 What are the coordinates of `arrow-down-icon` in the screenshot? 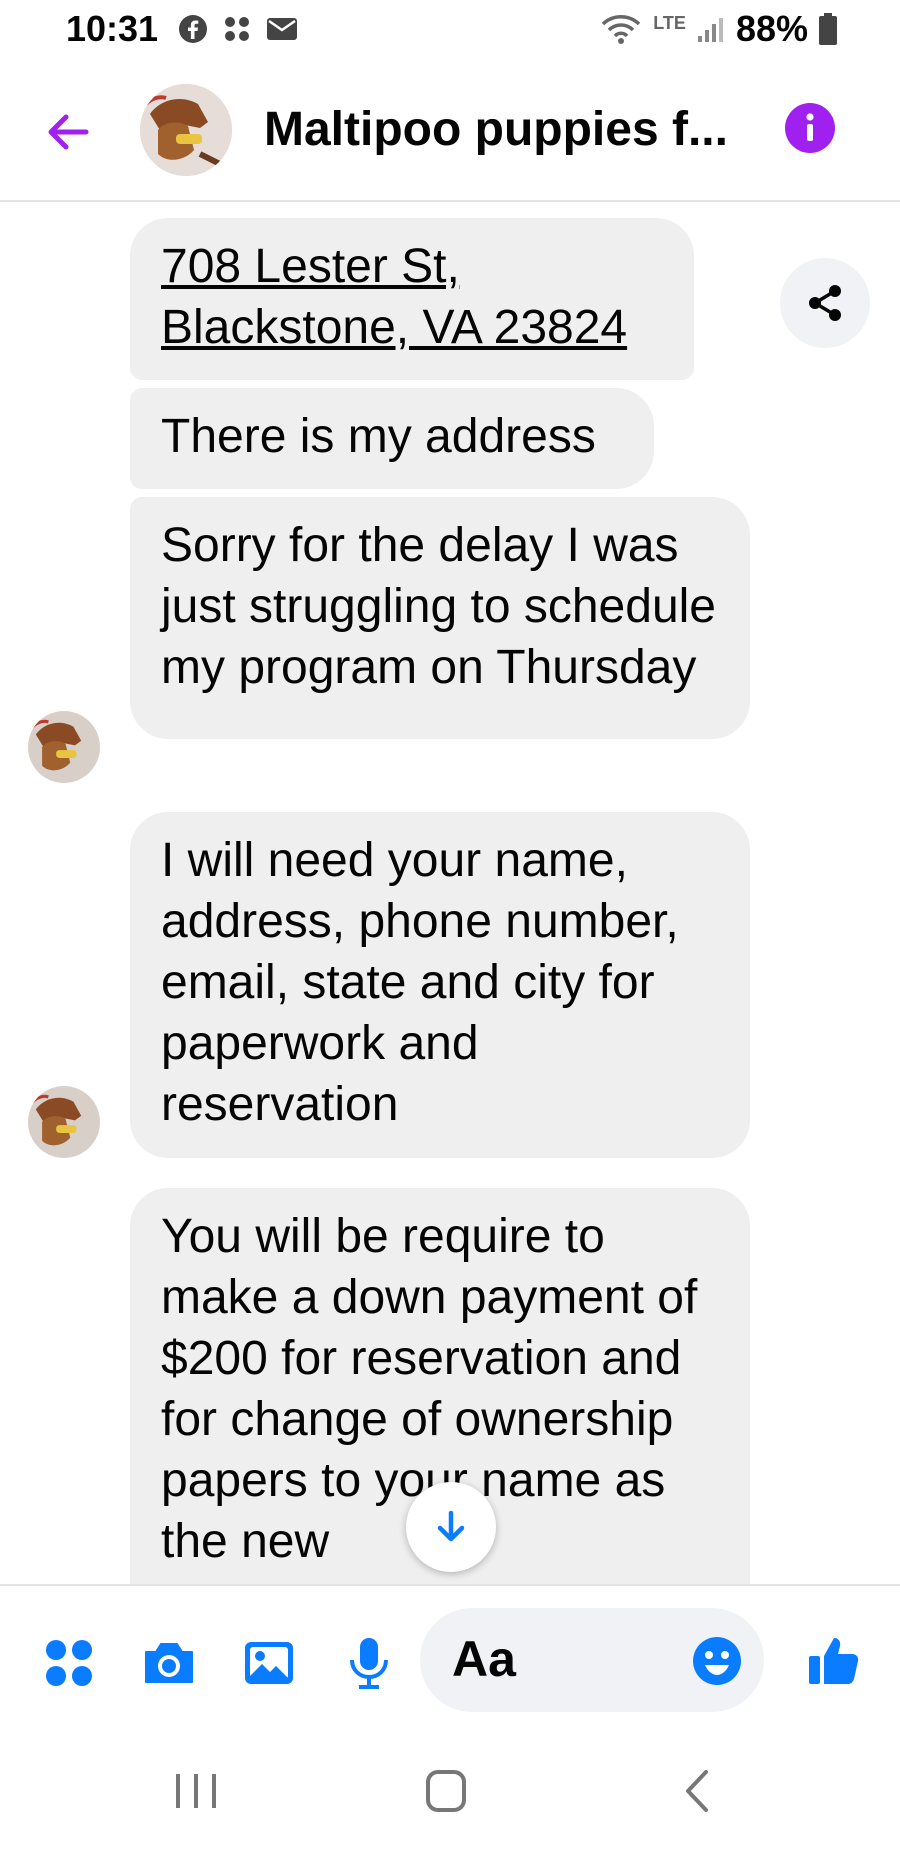 It's located at (451, 1526).